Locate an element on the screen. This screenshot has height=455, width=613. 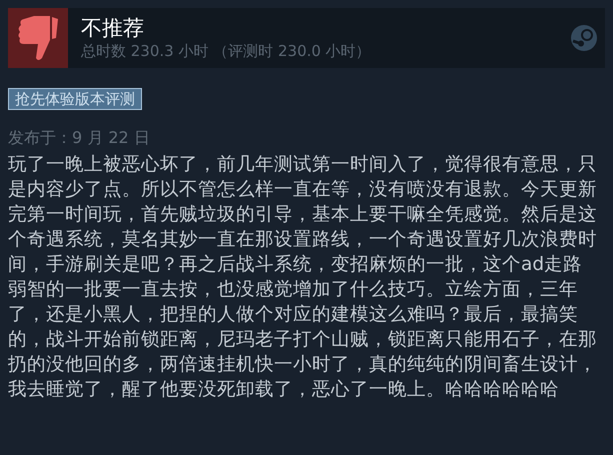
thumbs-down-icon is located at coordinates (38, 38).